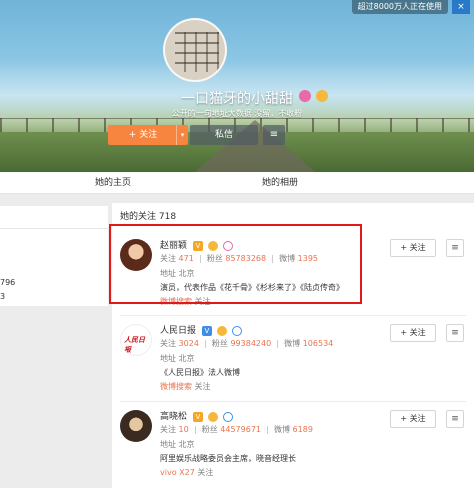 The image size is (474, 488). What do you see at coordinates (143, 135) in the screenshot?
I see `follow-button: + 关注` at bounding box center [143, 135].